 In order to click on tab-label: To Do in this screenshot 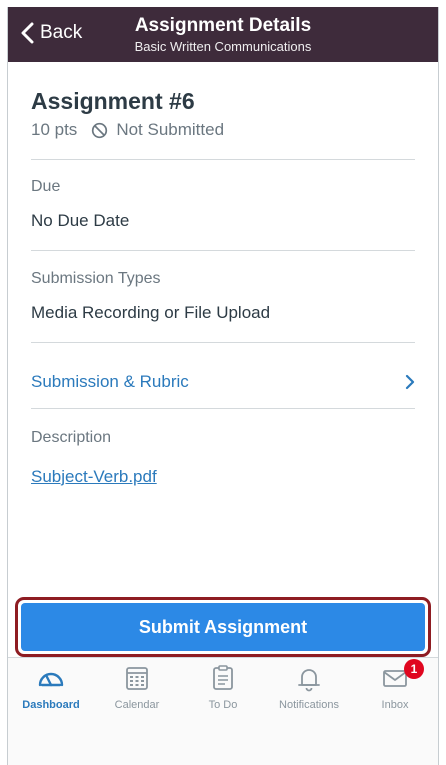, I will do `click(223, 705)`.